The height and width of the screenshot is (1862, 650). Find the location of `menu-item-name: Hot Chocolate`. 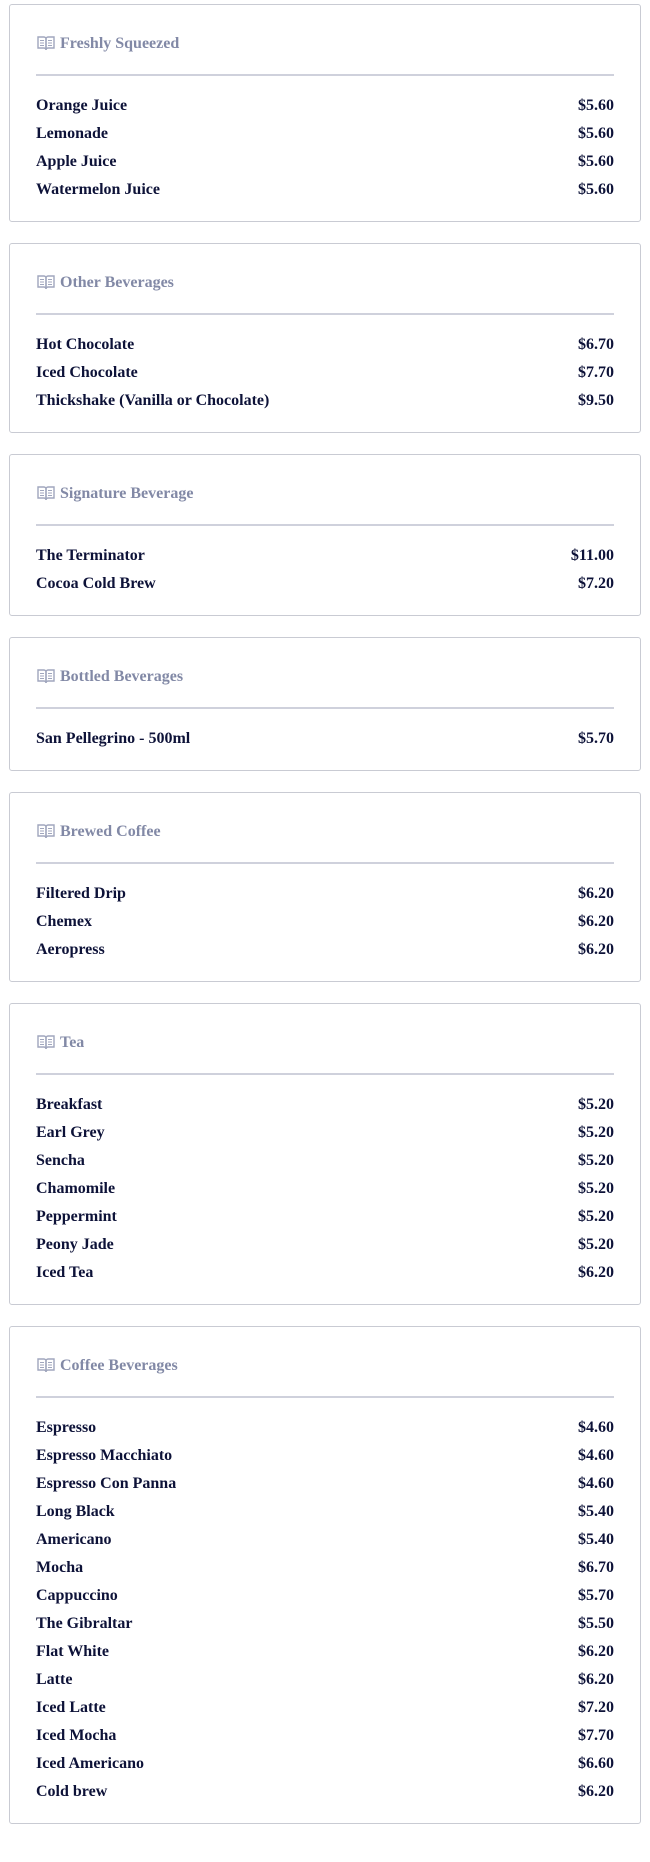

menu-item-name: Hot Chocolate is located at coordinates (85, 344).